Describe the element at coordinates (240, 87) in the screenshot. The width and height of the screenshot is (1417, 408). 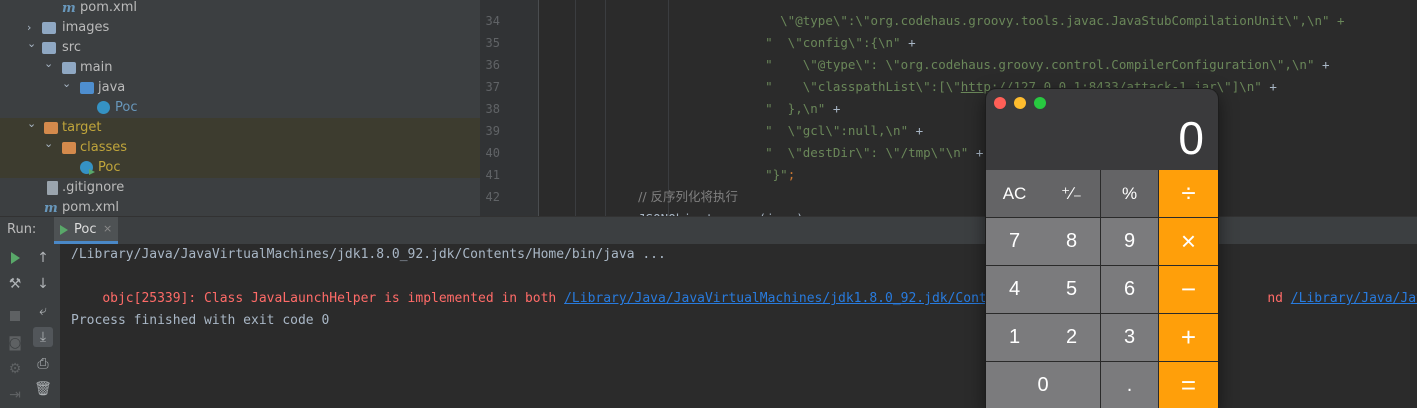
I see `tree-item-java: ⌄ java` at that location.